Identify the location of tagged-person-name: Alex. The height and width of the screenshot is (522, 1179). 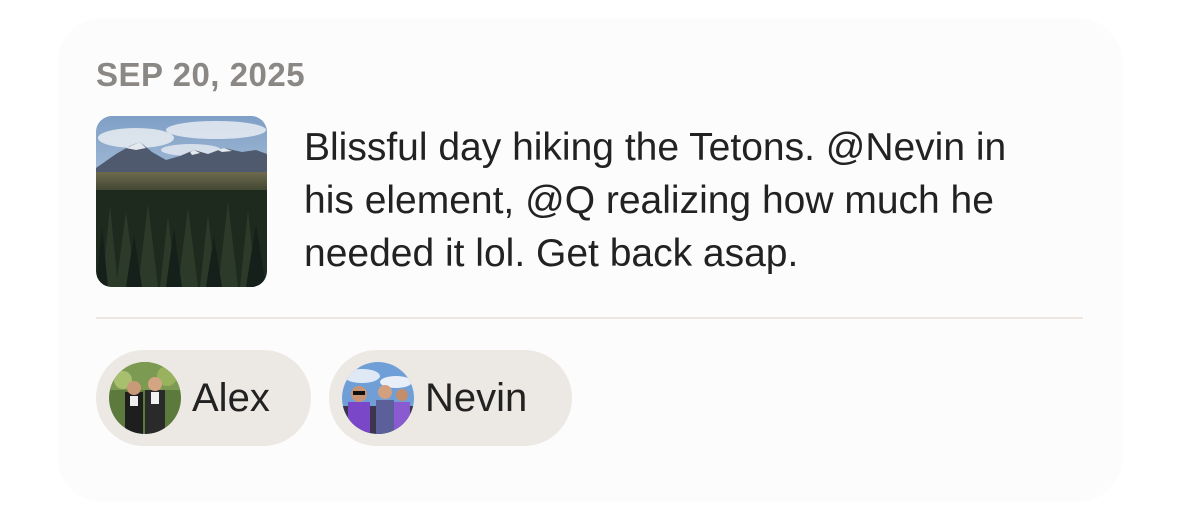
(231, 398).